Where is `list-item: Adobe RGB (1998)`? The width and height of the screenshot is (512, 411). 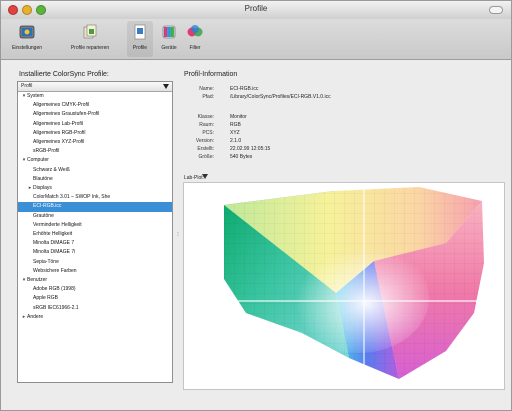 list-item: Adobe RGB (1998) is located at coordinates (95, 289).